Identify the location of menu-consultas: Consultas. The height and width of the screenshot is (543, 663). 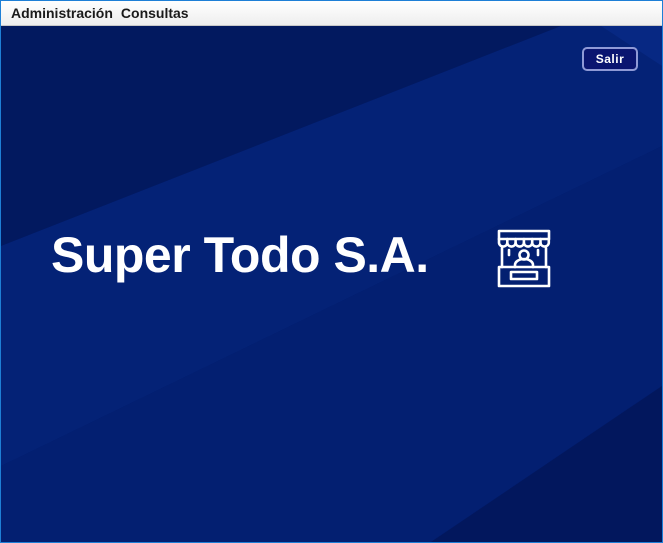
(155, 13).